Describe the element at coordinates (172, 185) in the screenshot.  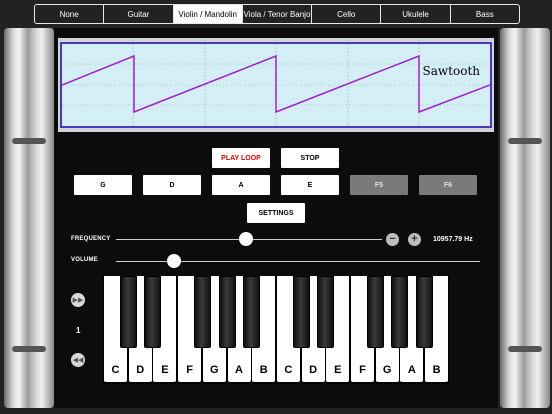
I see `string-d-button: D` at that location.